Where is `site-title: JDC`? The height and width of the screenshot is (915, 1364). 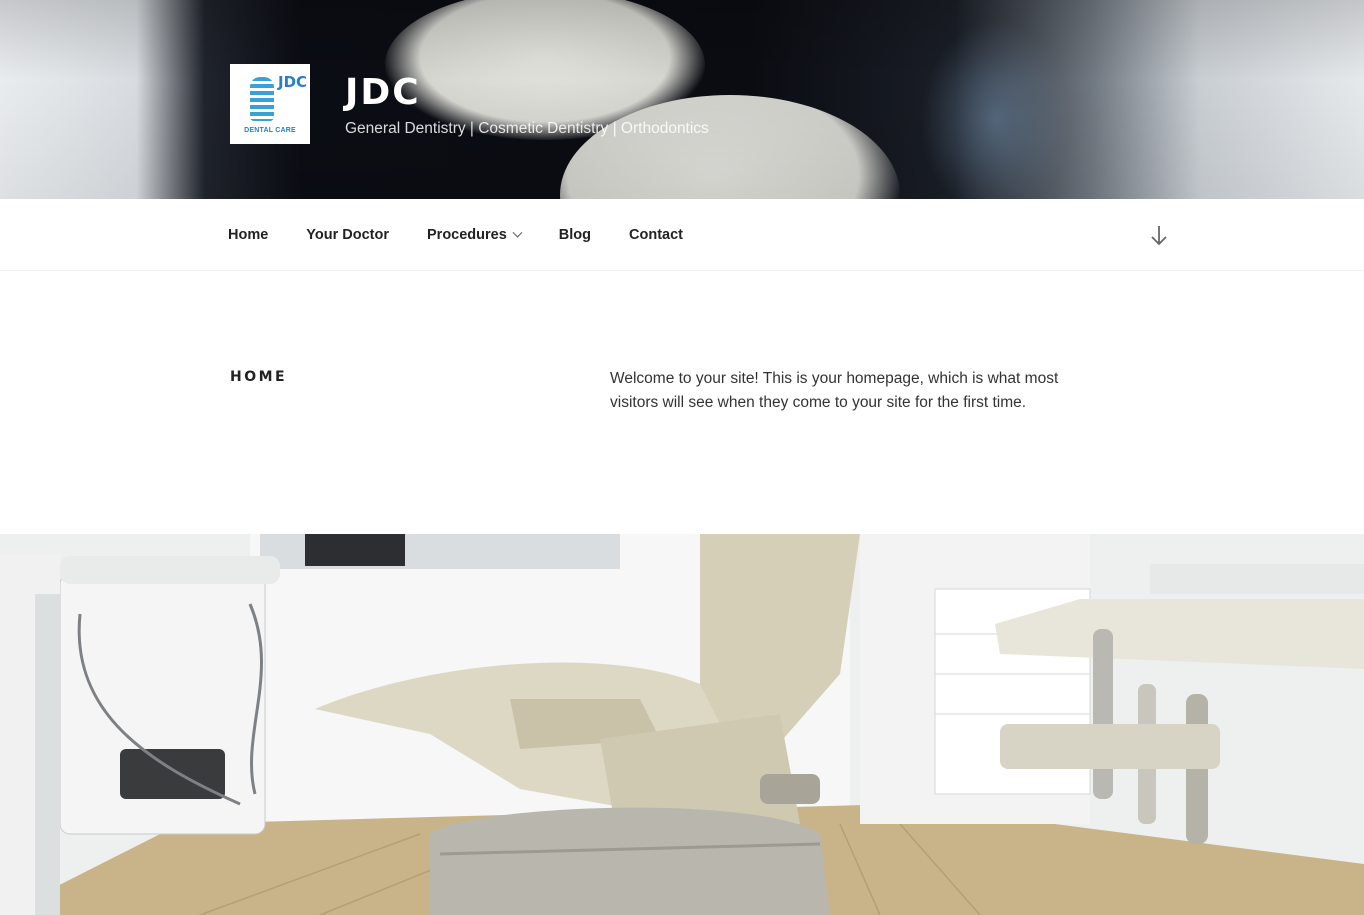
site-title: JDC is located at coordinates (383, 92).